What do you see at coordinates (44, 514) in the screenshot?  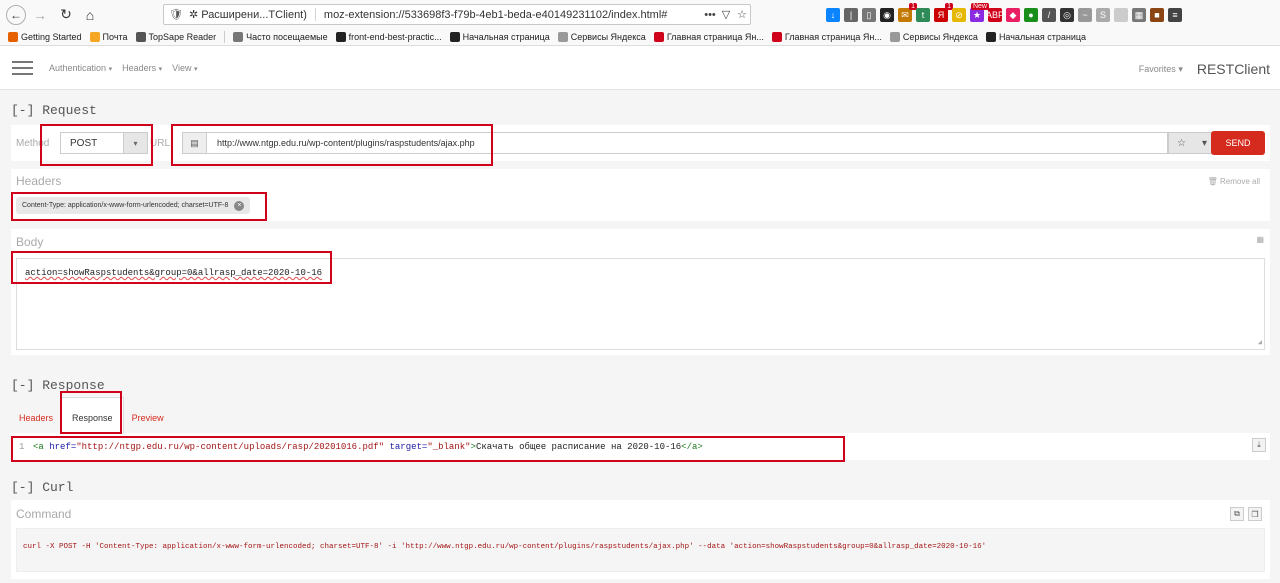 I see `command-title: Command` at bounding box center [44, 514].